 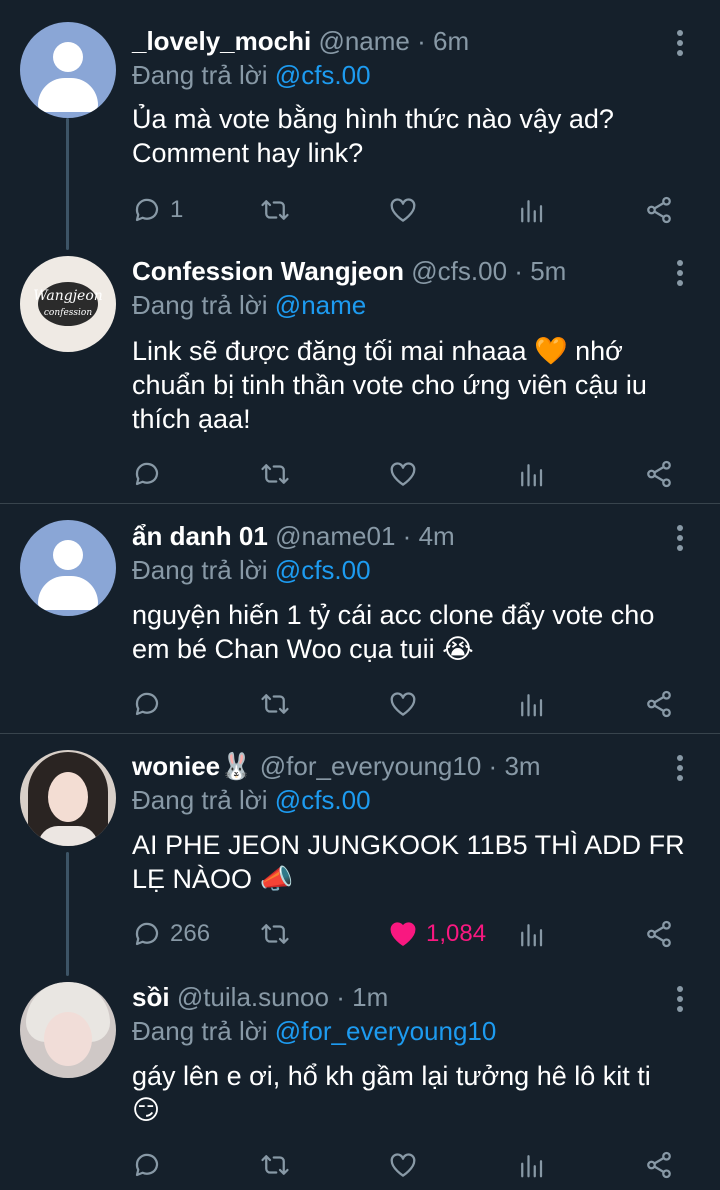 I want to click on retweet-button, so click(x=275, y=1165).